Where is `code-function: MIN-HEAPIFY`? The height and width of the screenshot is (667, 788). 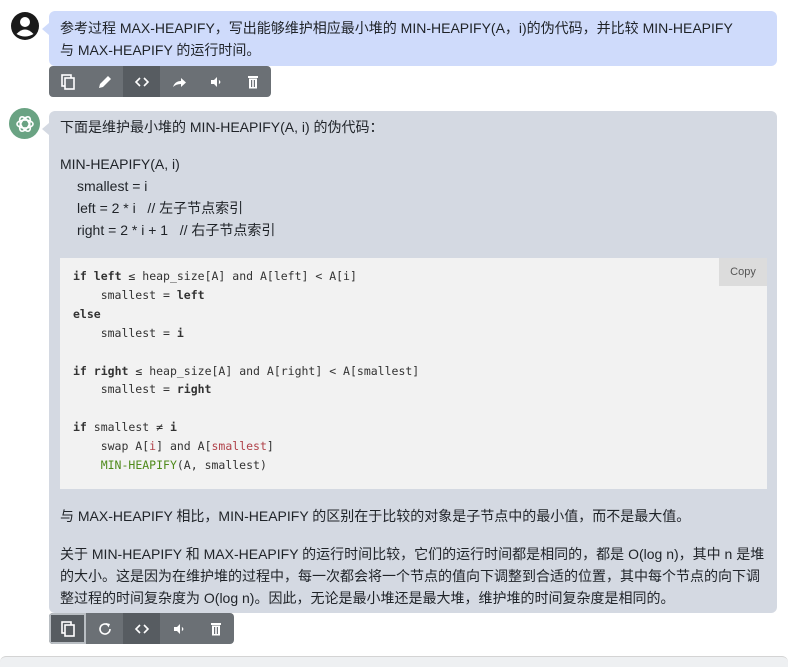
code-function: MIN-HEAPIFY is located at coordinates (138, 465).